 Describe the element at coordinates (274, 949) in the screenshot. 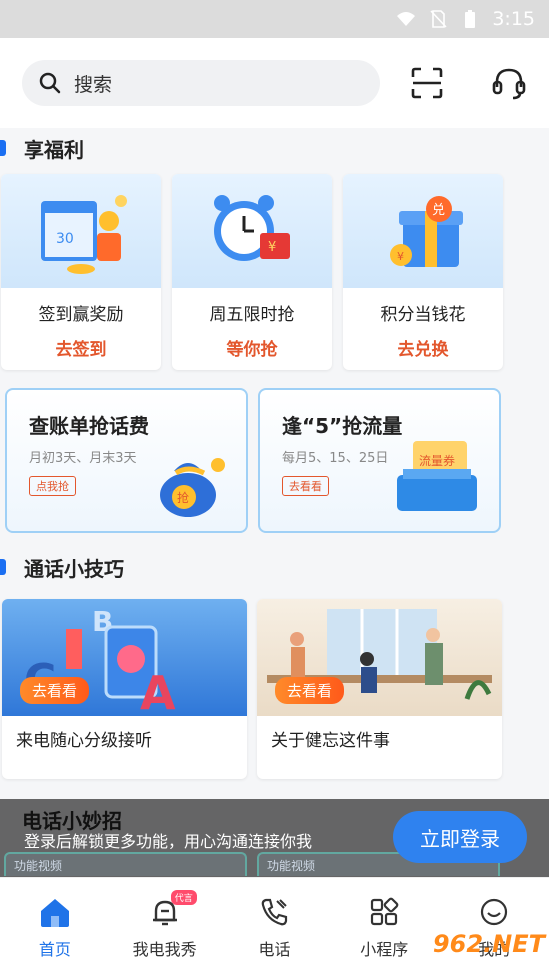

I see `tab-label: 电话` at that location.